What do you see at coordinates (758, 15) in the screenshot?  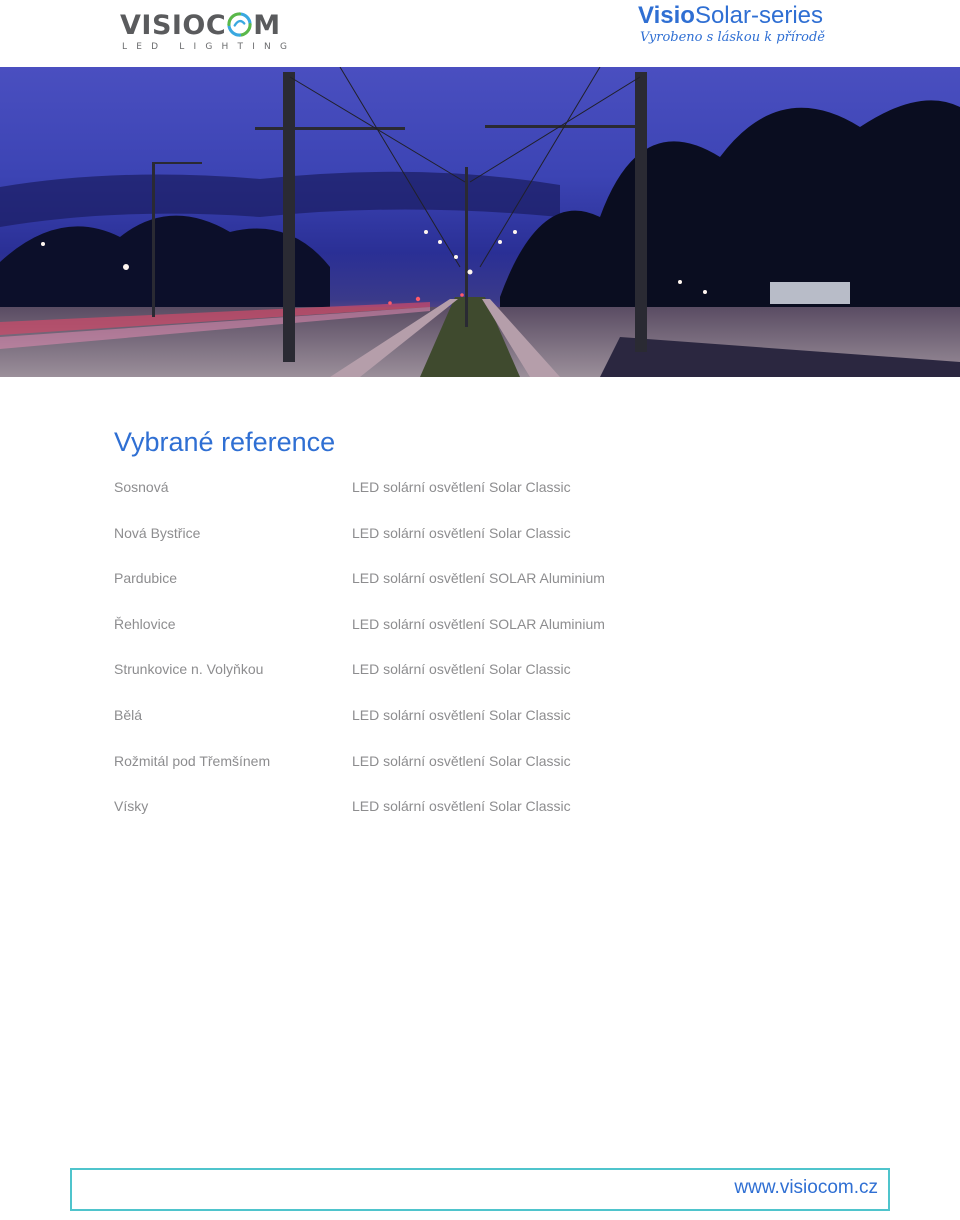 I see `series-name-rest: Solar-series` at bounding box center [758, 15].